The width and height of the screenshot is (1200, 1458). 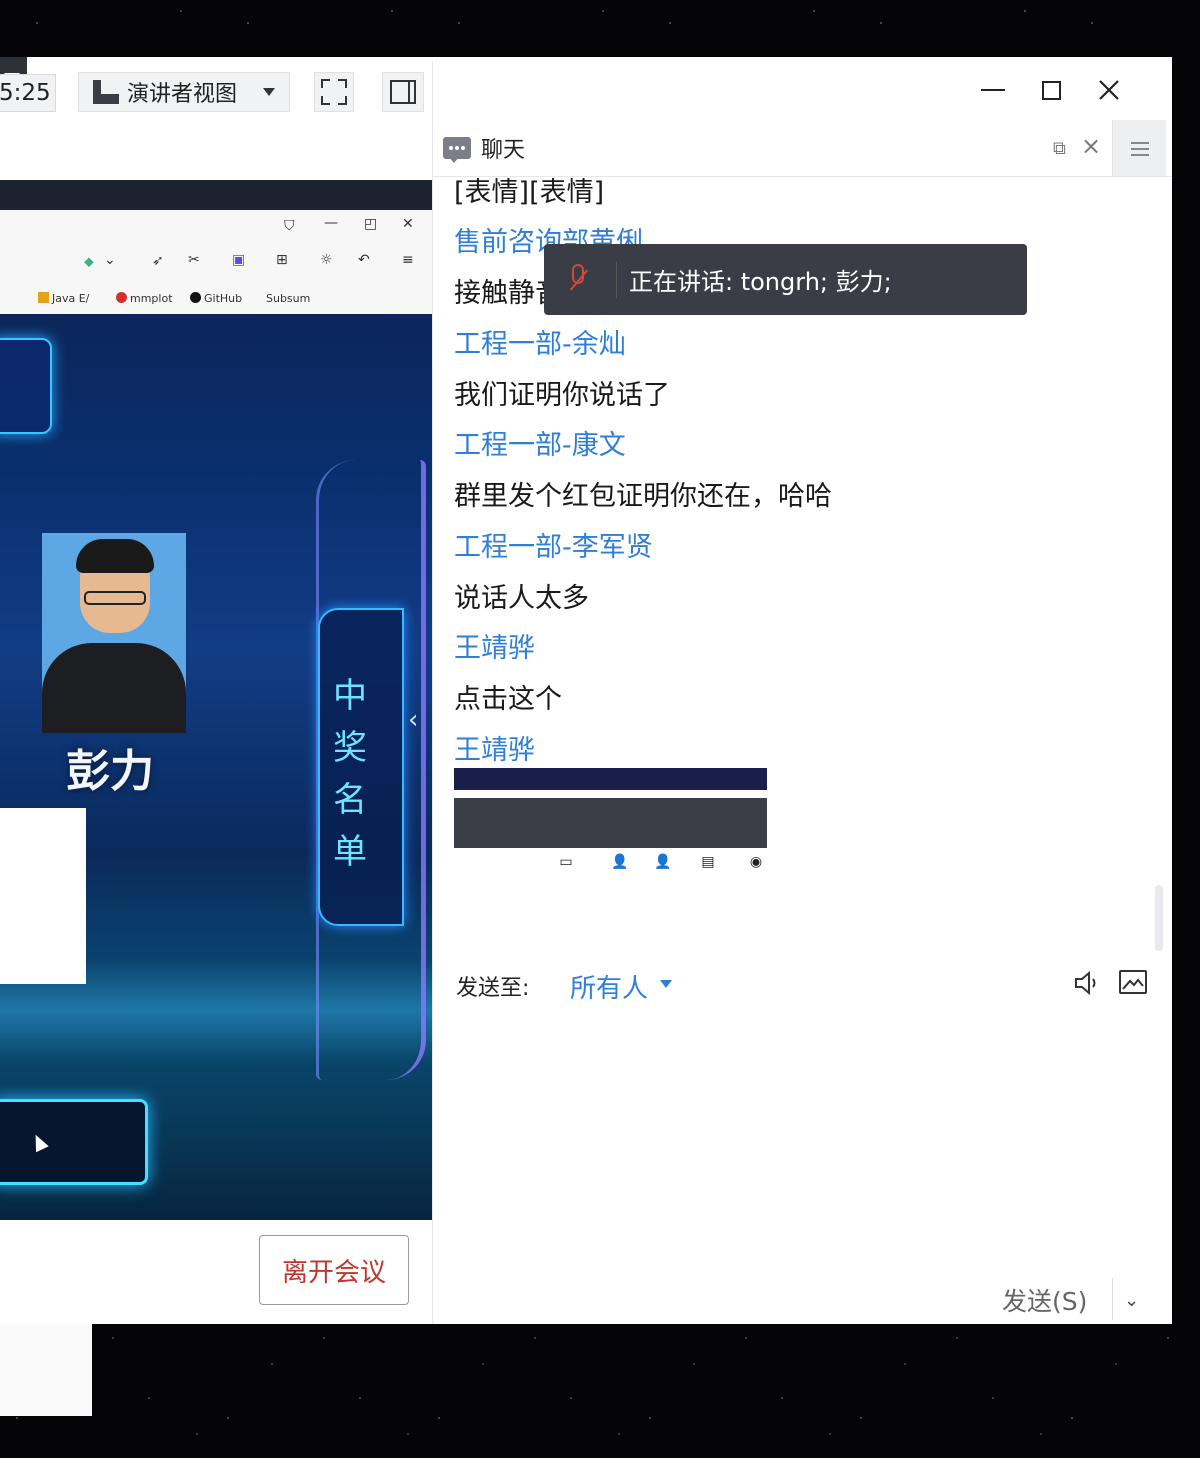 I want to click on invite-icon: 👤, so click(x=663, y=862).